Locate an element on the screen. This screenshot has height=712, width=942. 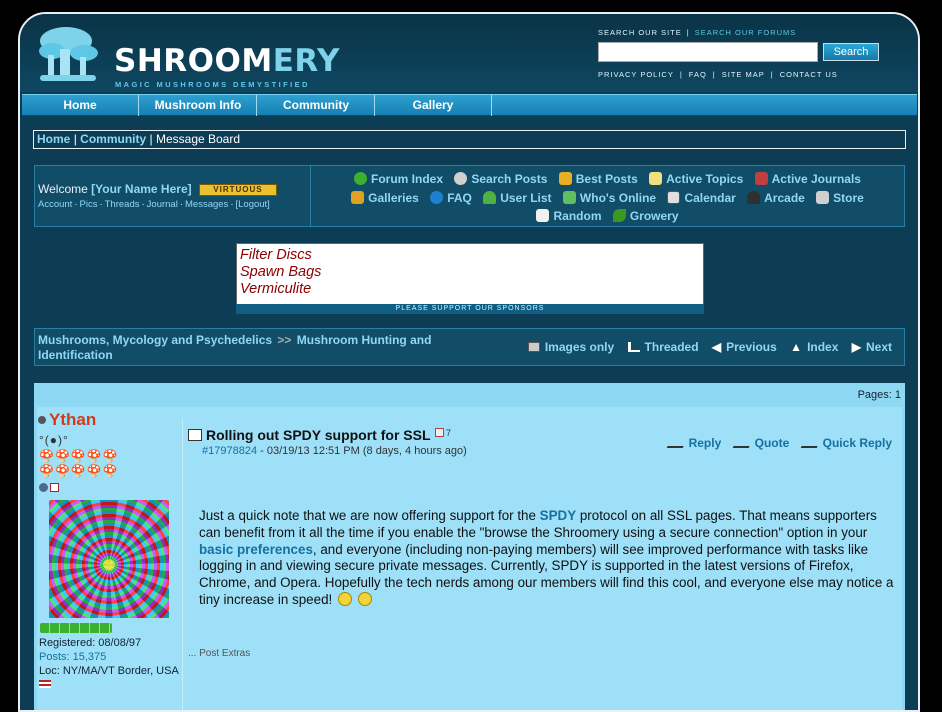
registered-date: Registered: 08/08/97 is located at coordinates (90, 643).